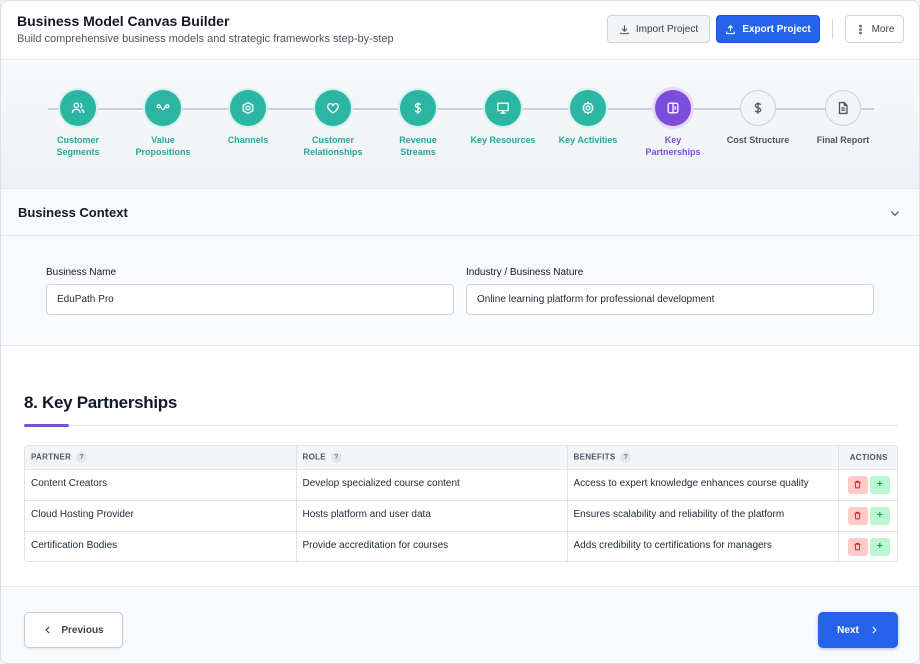 The image size is (920, 664). What do you see at coordinates (101, 402) in the screenshot?
I see `section-title: 8. Key Partnerships` at bounding box center [101, 402].